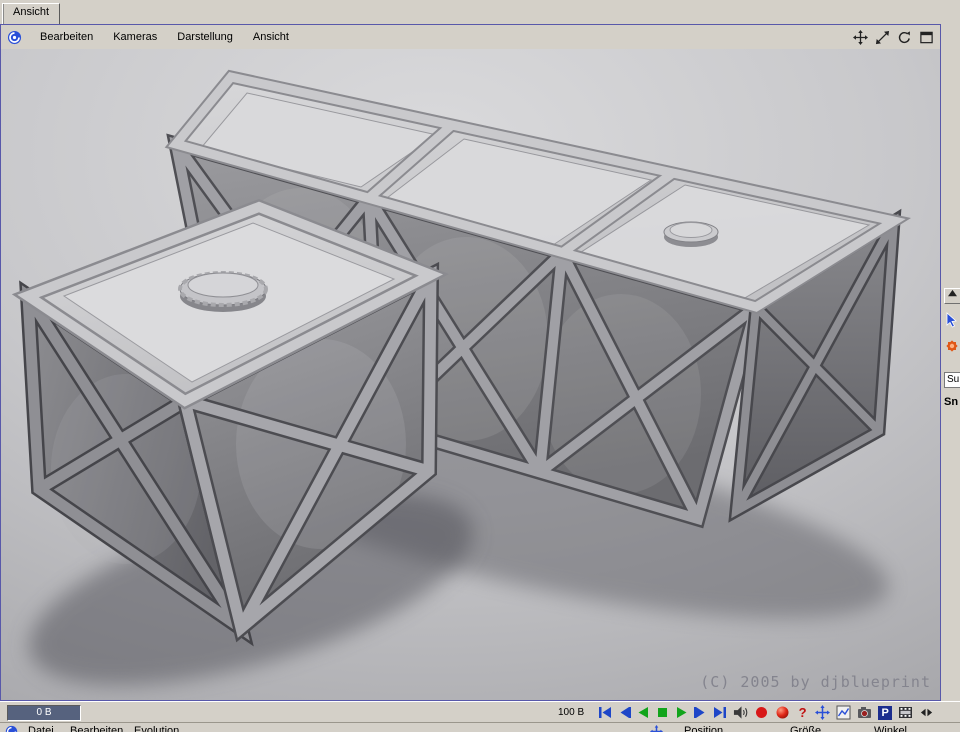 This screenshot has height=732, width=960. I want to click on memory-field: 0 B, so click(44, 713).